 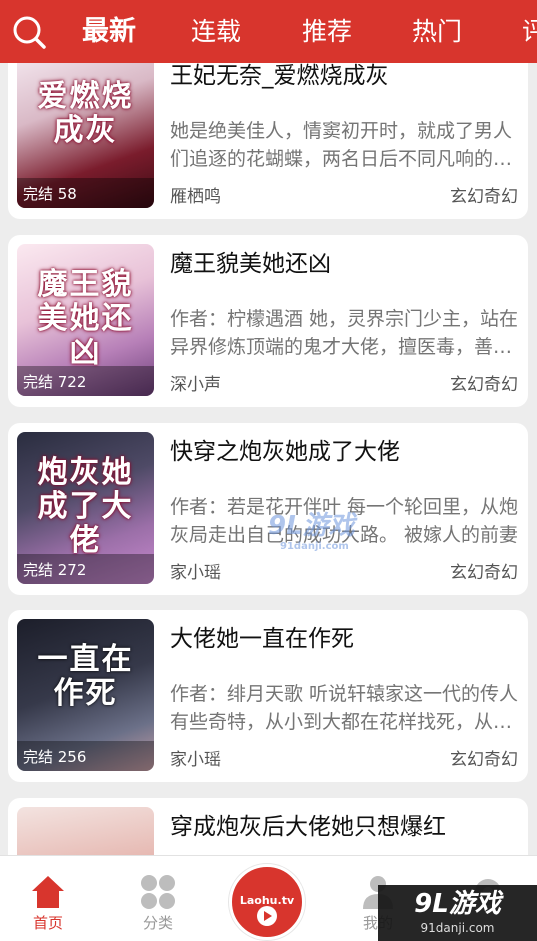 I want to click on cover-title: 炮灰她成了大佬, so click(x=85, y=506).